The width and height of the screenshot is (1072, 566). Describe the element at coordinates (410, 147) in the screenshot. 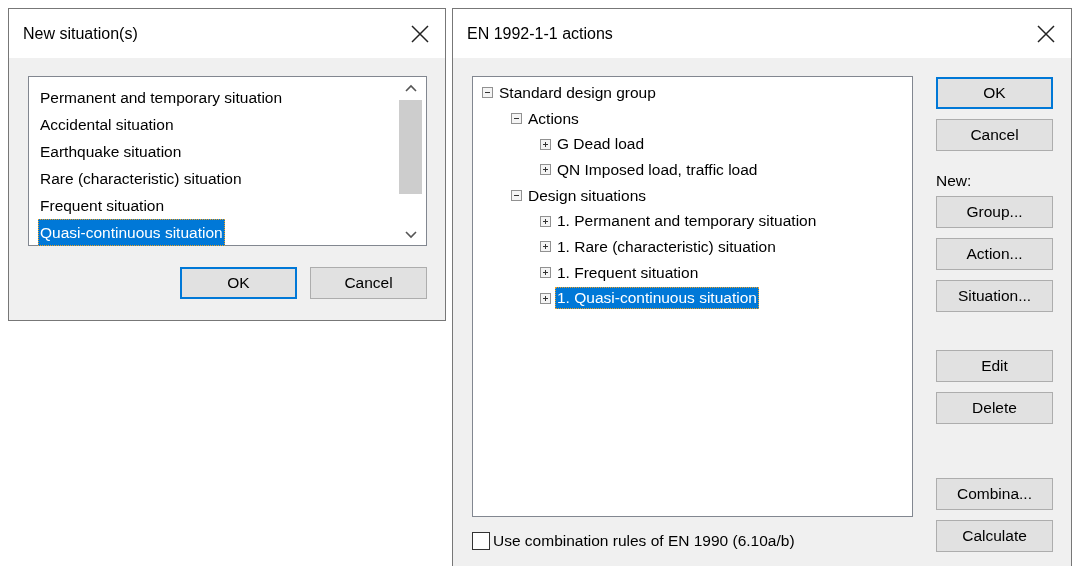

I see `scrollbar-thumb` at that location.